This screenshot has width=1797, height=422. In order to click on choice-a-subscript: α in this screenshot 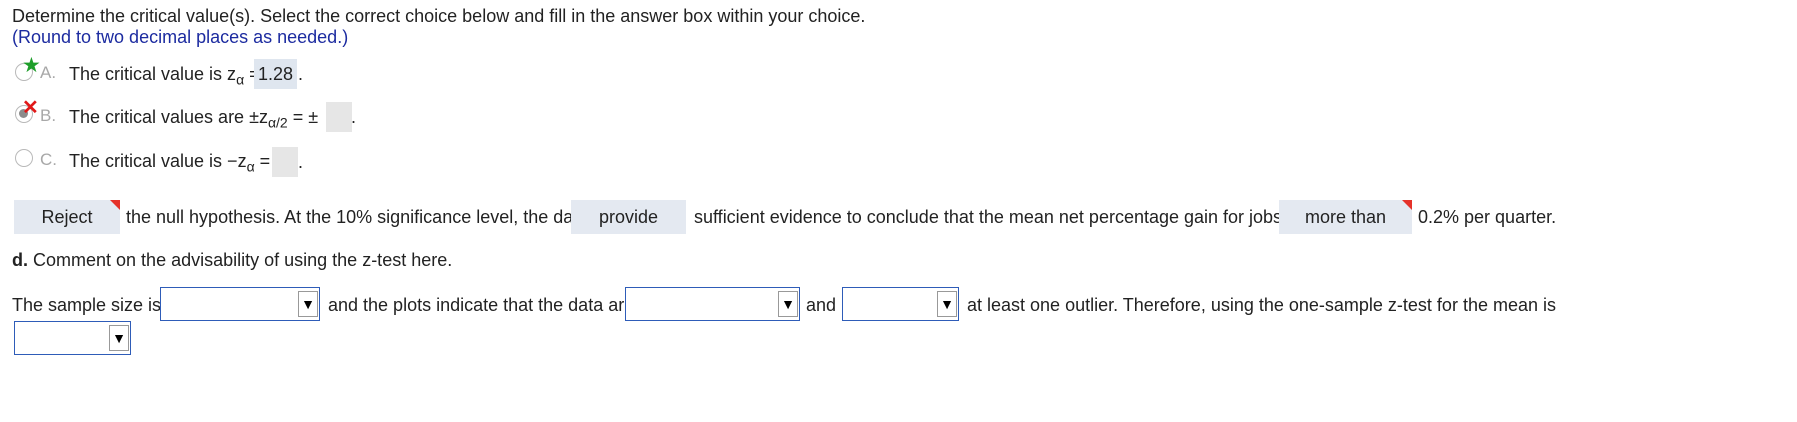, I will do `click(240, 79)`.